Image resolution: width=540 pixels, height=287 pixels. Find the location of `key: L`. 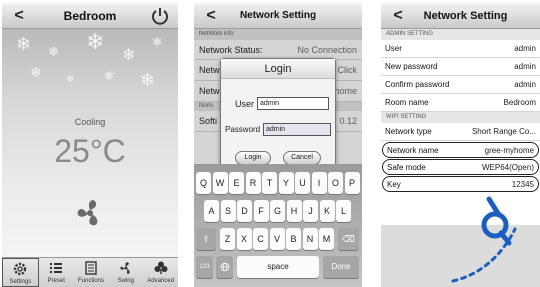

key: L is located at coordinates (343, 211).